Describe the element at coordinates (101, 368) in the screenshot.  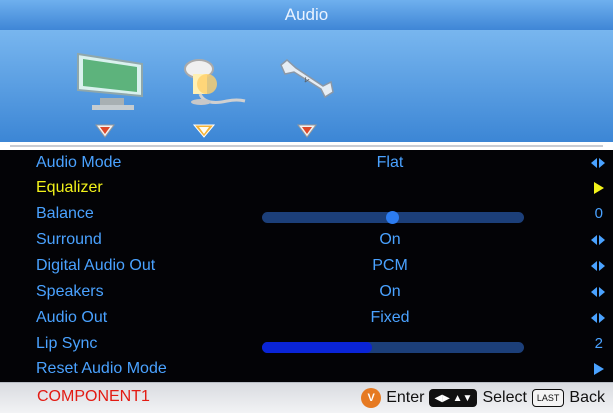
I see `menu-item-label: Reset Audio Mode` at that location.